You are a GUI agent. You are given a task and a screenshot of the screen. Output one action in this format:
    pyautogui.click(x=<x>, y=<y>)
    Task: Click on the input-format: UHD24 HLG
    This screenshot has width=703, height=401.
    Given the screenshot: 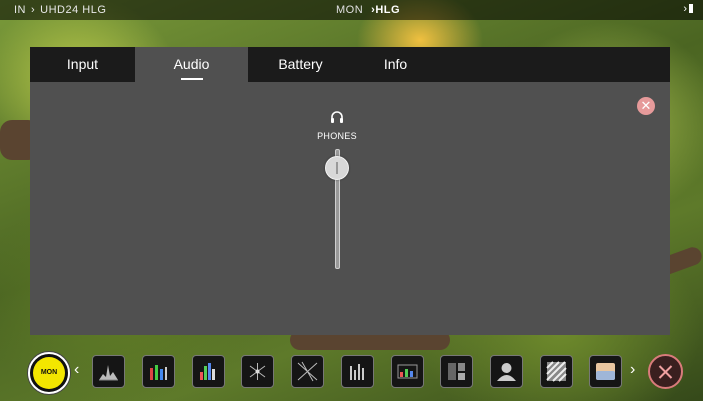 What is the action you would take?
    pyautogui.click(x=73, y=10)
    